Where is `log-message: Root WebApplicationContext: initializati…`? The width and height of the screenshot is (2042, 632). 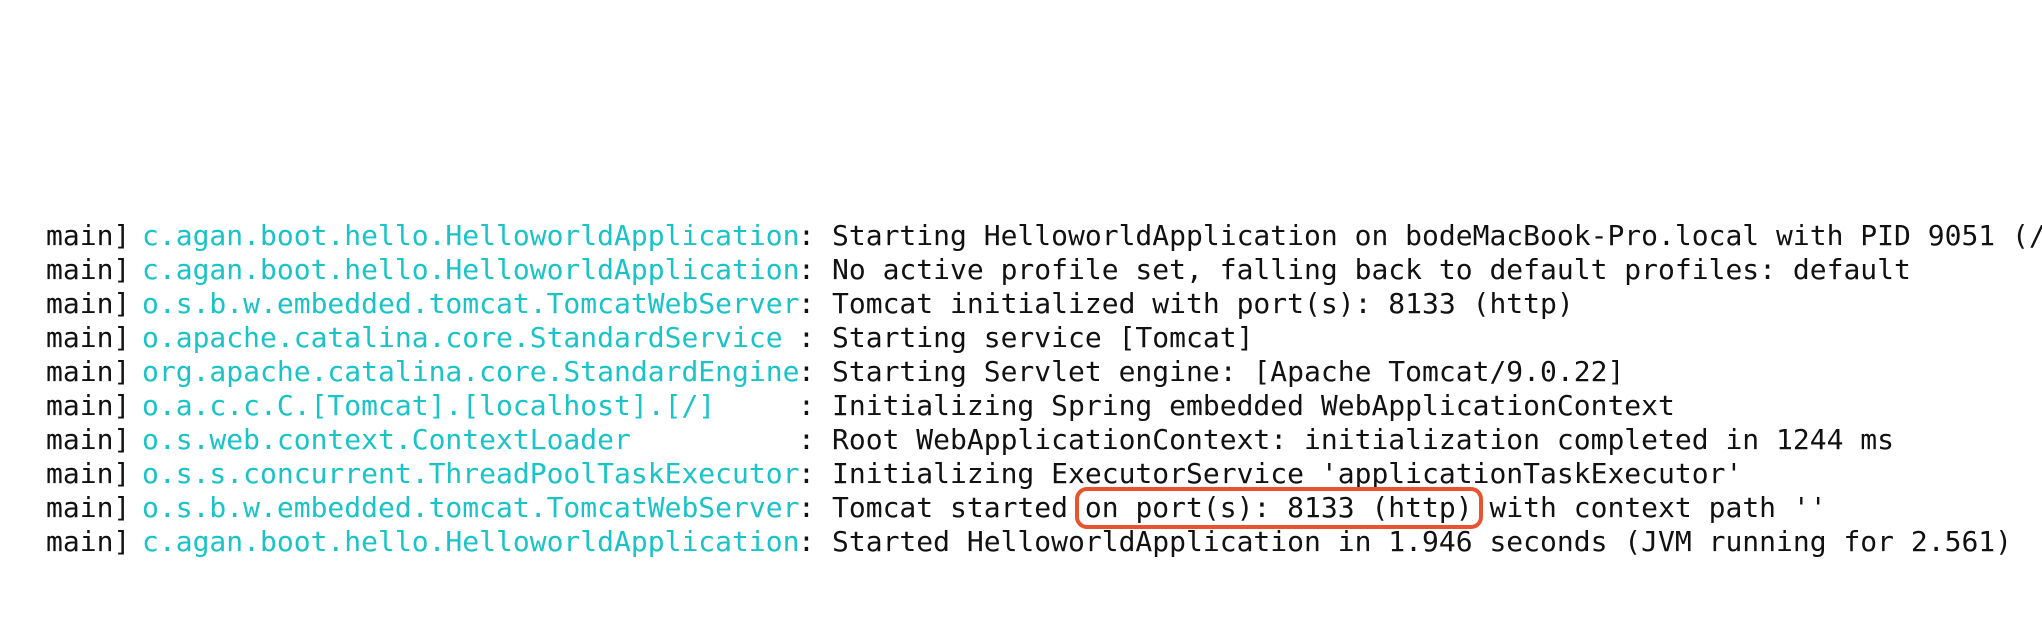 log-message: Root WebApplicationContext: initializati… is located at coordinates (1363, 439).